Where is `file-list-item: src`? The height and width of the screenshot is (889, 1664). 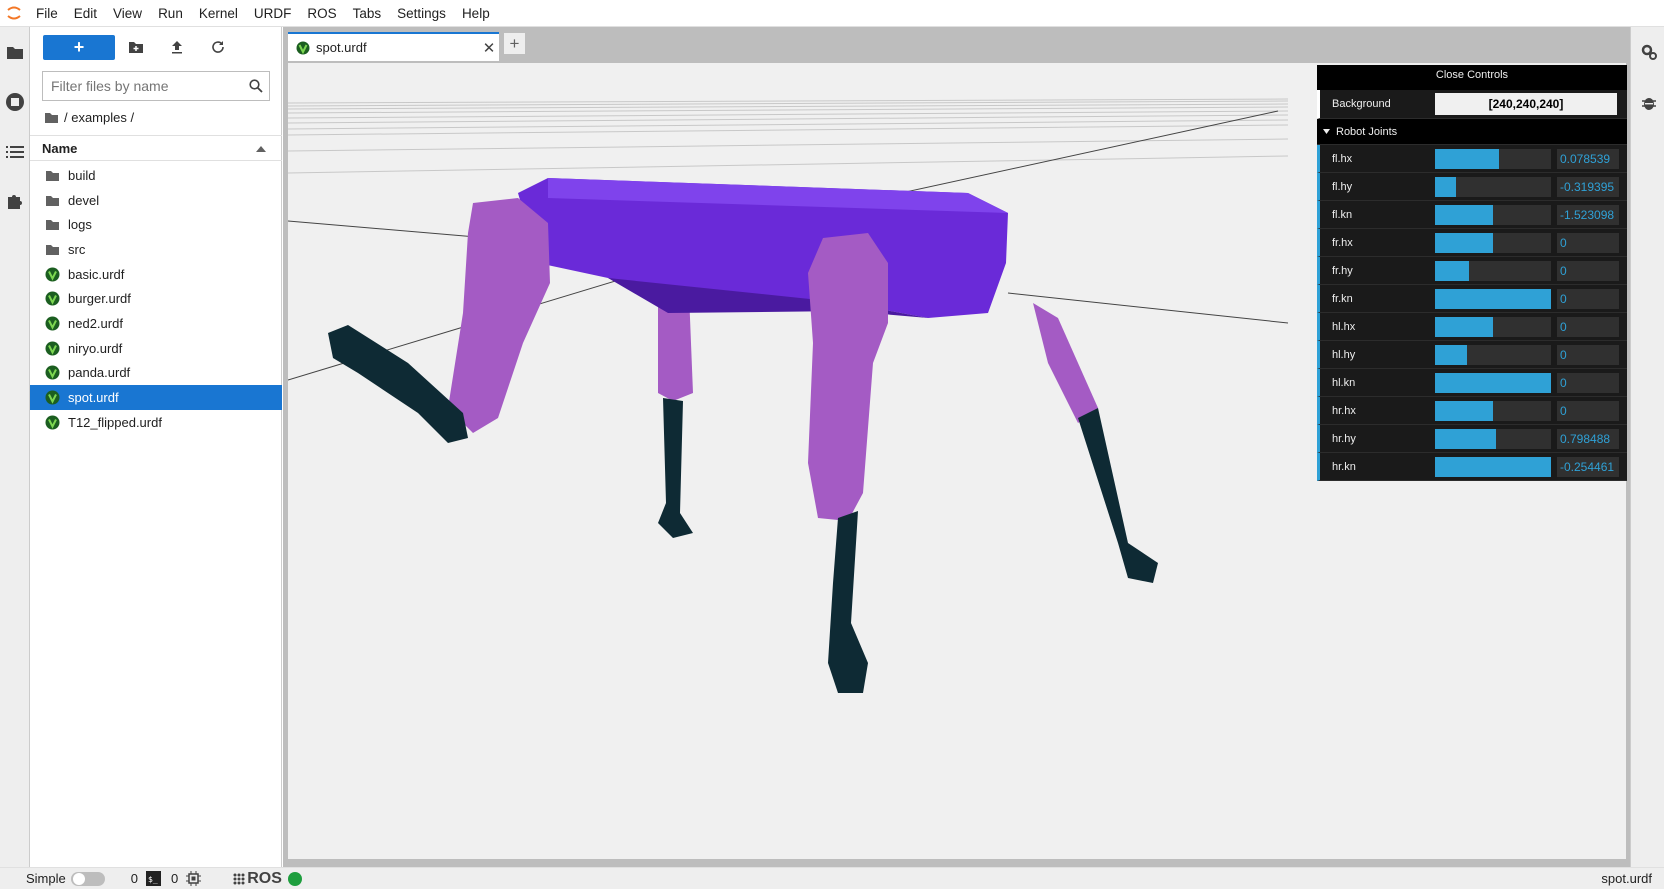 file-list-item: src is located at coordinates (156, 249).